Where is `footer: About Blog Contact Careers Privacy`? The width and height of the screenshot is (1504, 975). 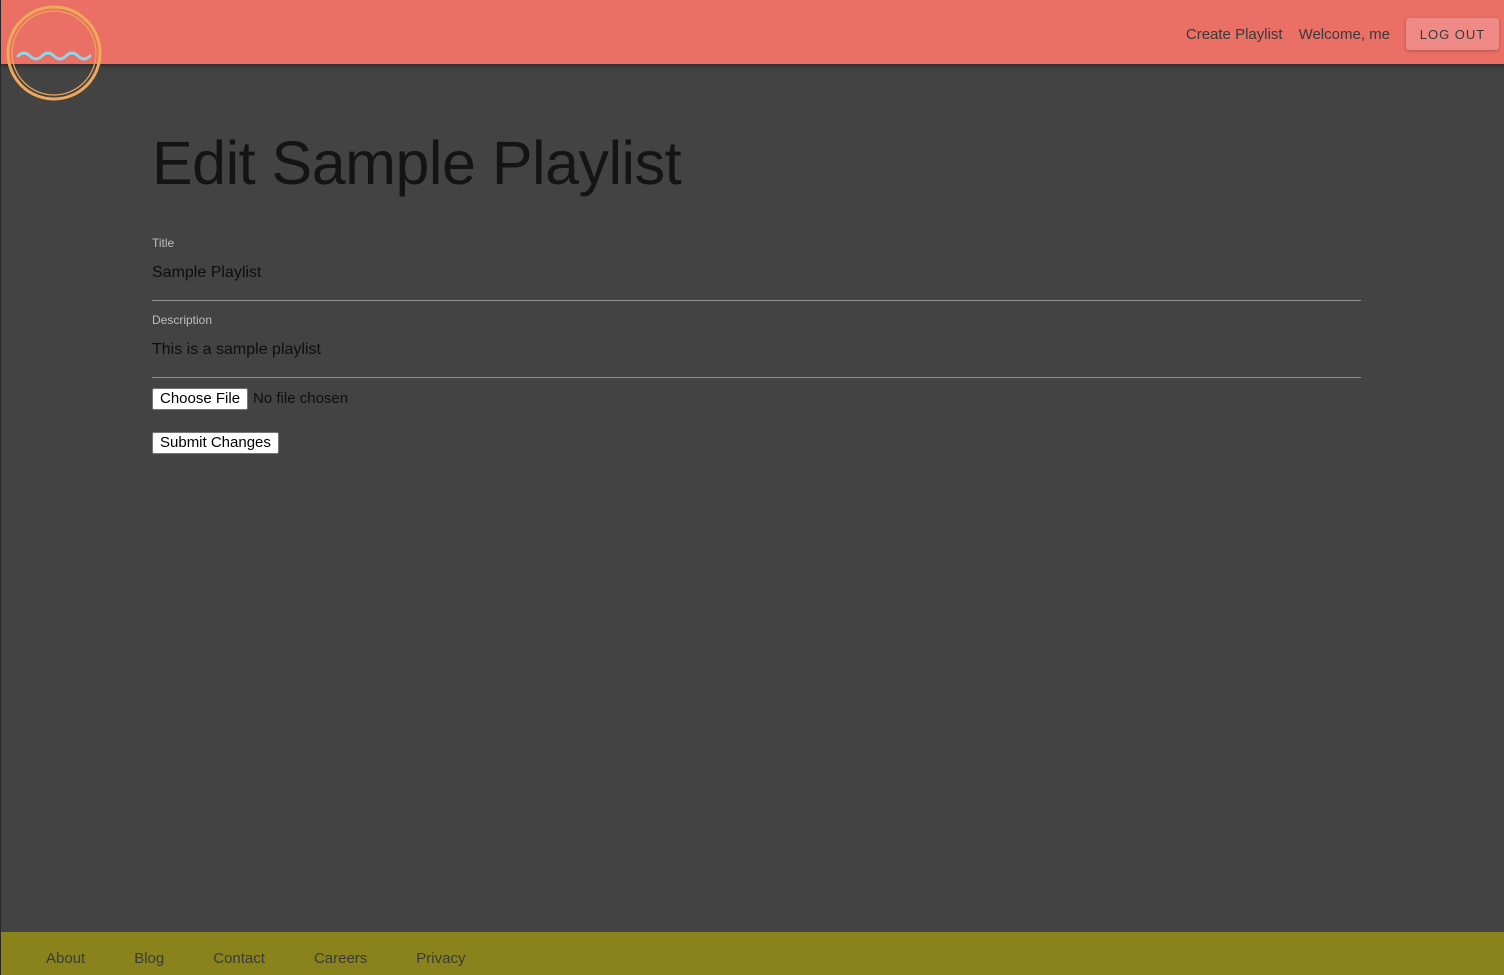
footer: About Blog Contact Careers Privacy is located at coordinates (752, 953).